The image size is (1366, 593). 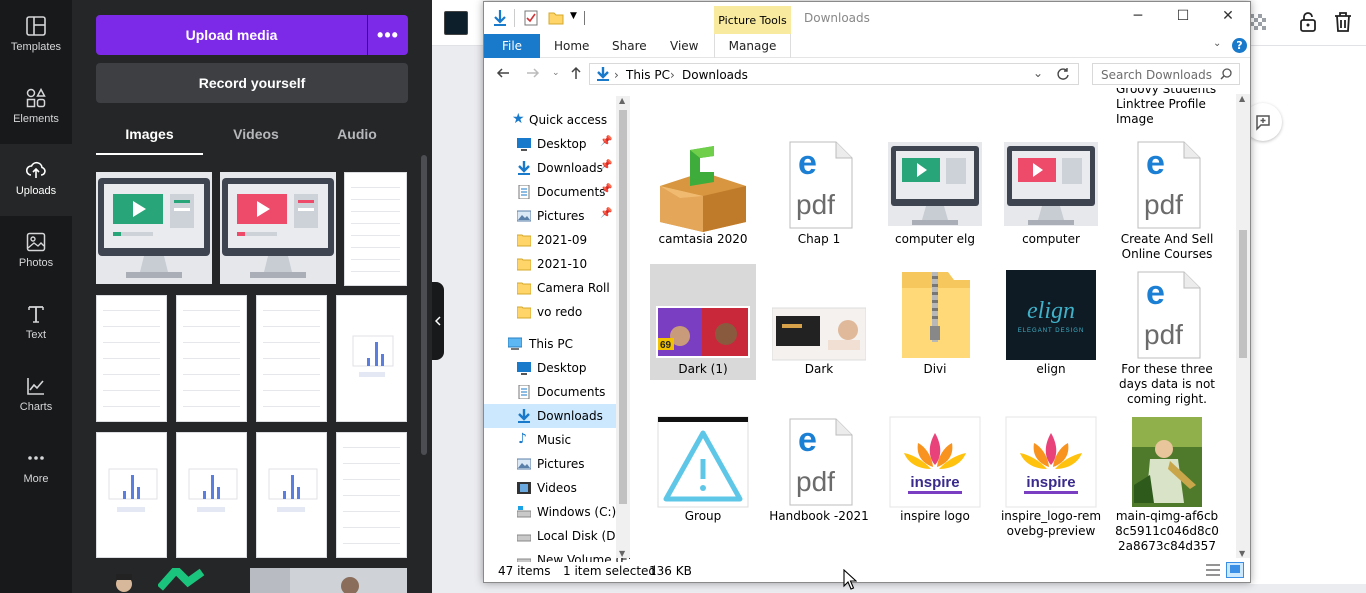 What do you see at coordinates (1260, 23) in the screenshot?
I see `transparency-icon` at bounding box center [1260, 23].